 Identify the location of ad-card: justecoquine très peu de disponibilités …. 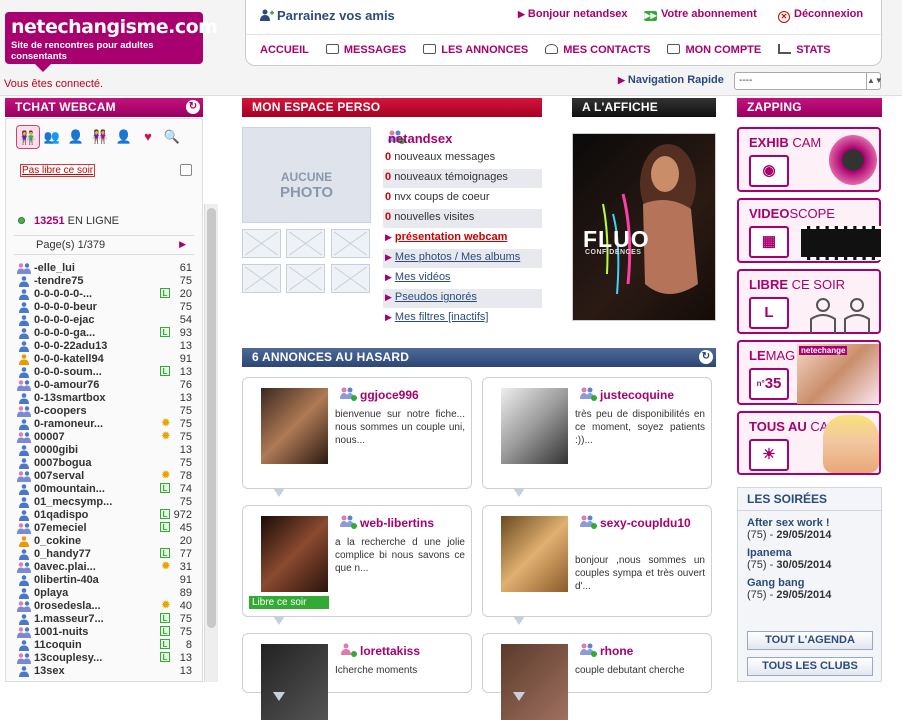
(597, 437).